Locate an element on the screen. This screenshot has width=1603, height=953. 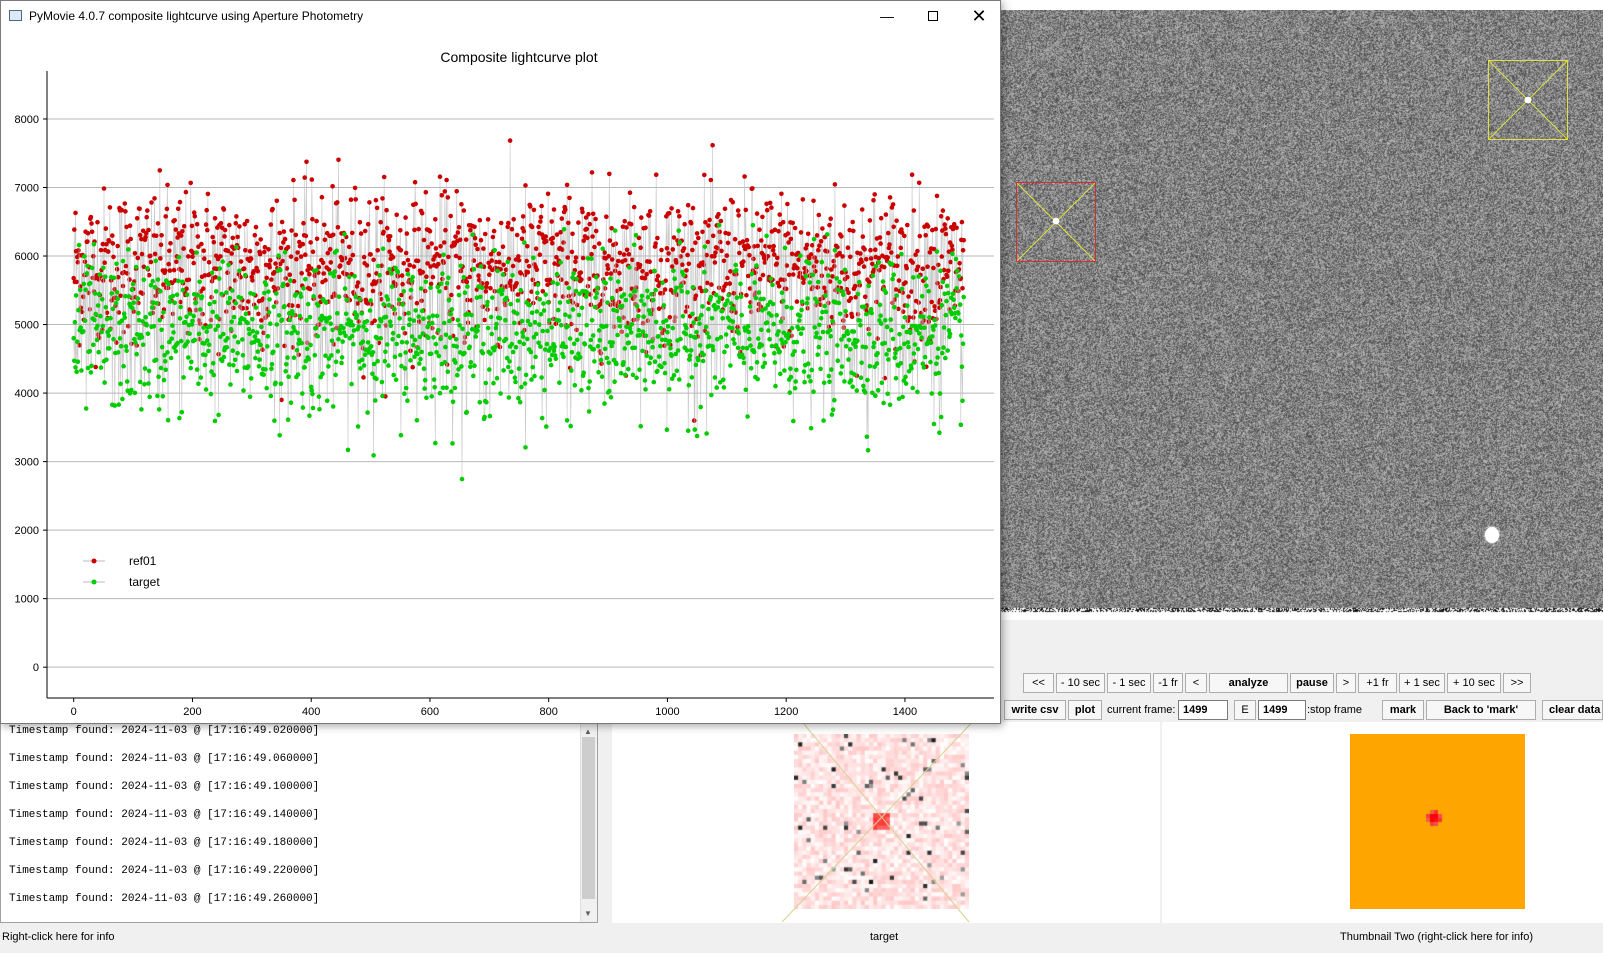
thumbnail-one-panel is located at coordinates (886, 822).